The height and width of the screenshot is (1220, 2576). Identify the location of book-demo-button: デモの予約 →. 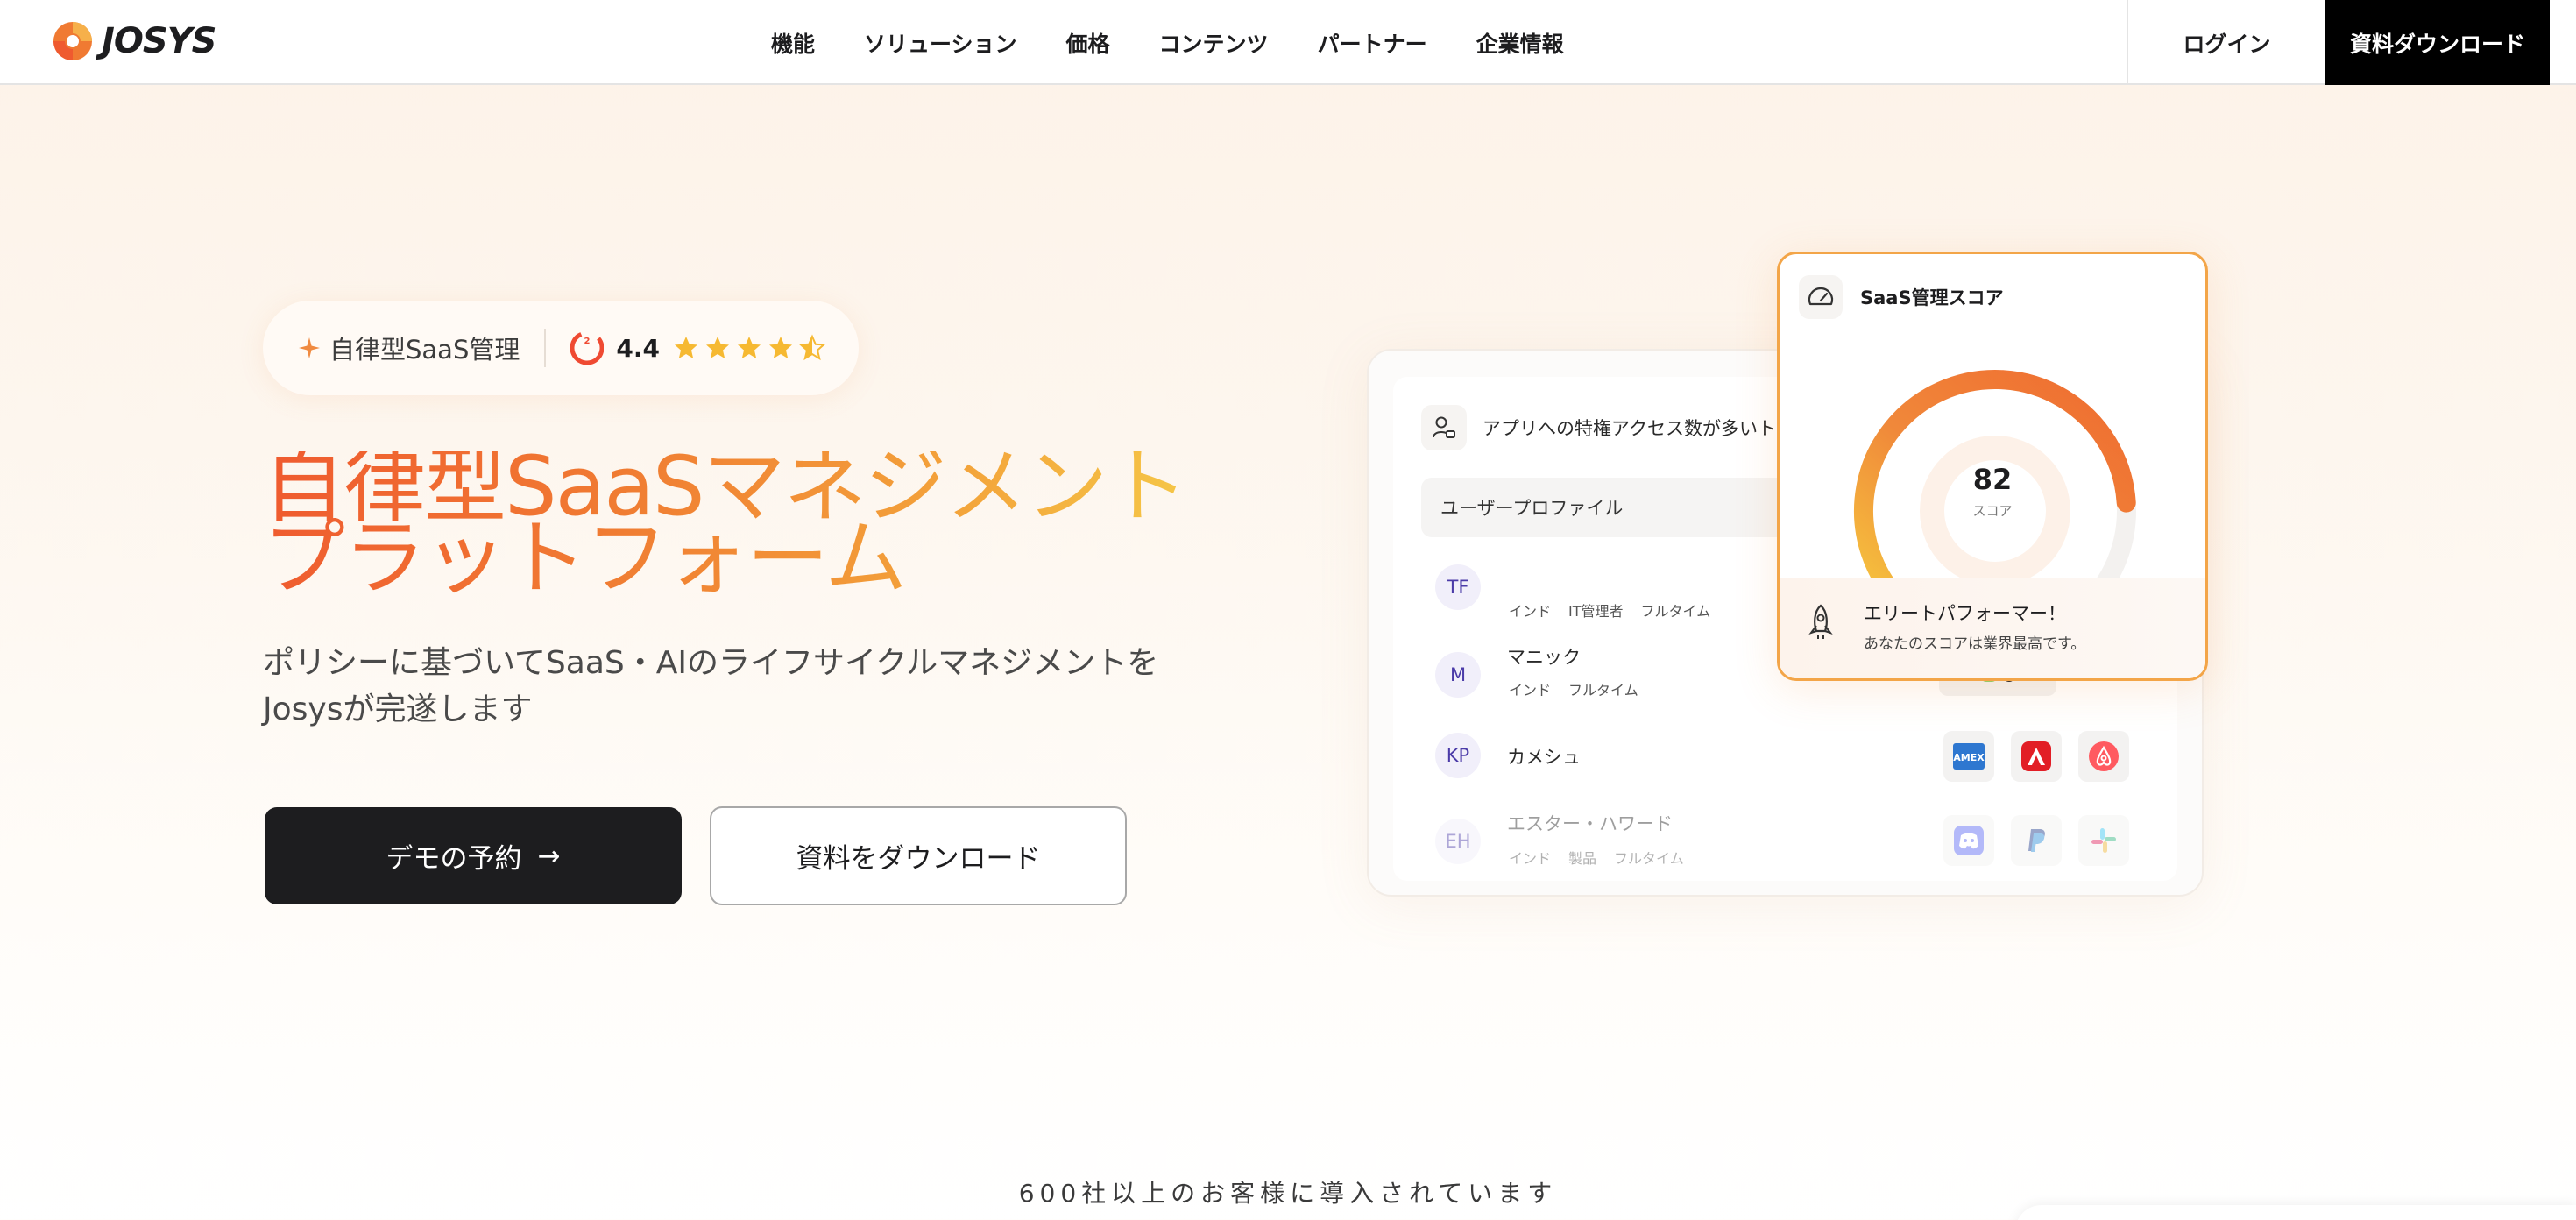
(473, 855).